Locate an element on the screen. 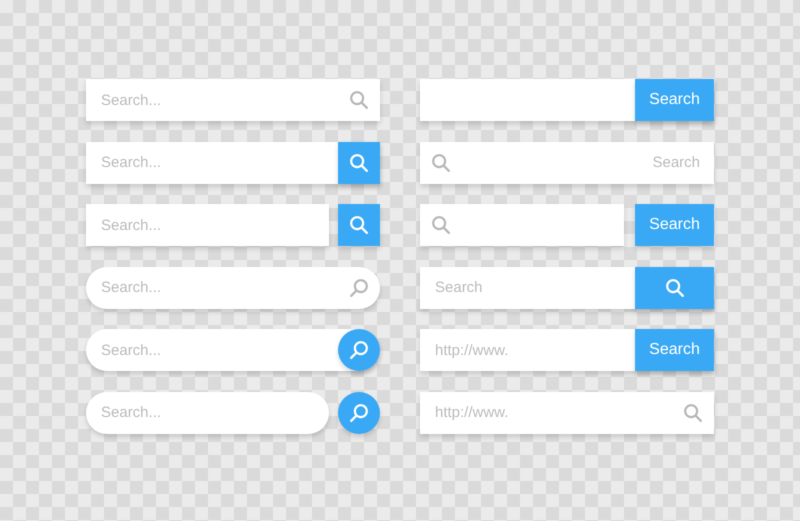  search-input: http://www. is located at coordinates (527, 350).